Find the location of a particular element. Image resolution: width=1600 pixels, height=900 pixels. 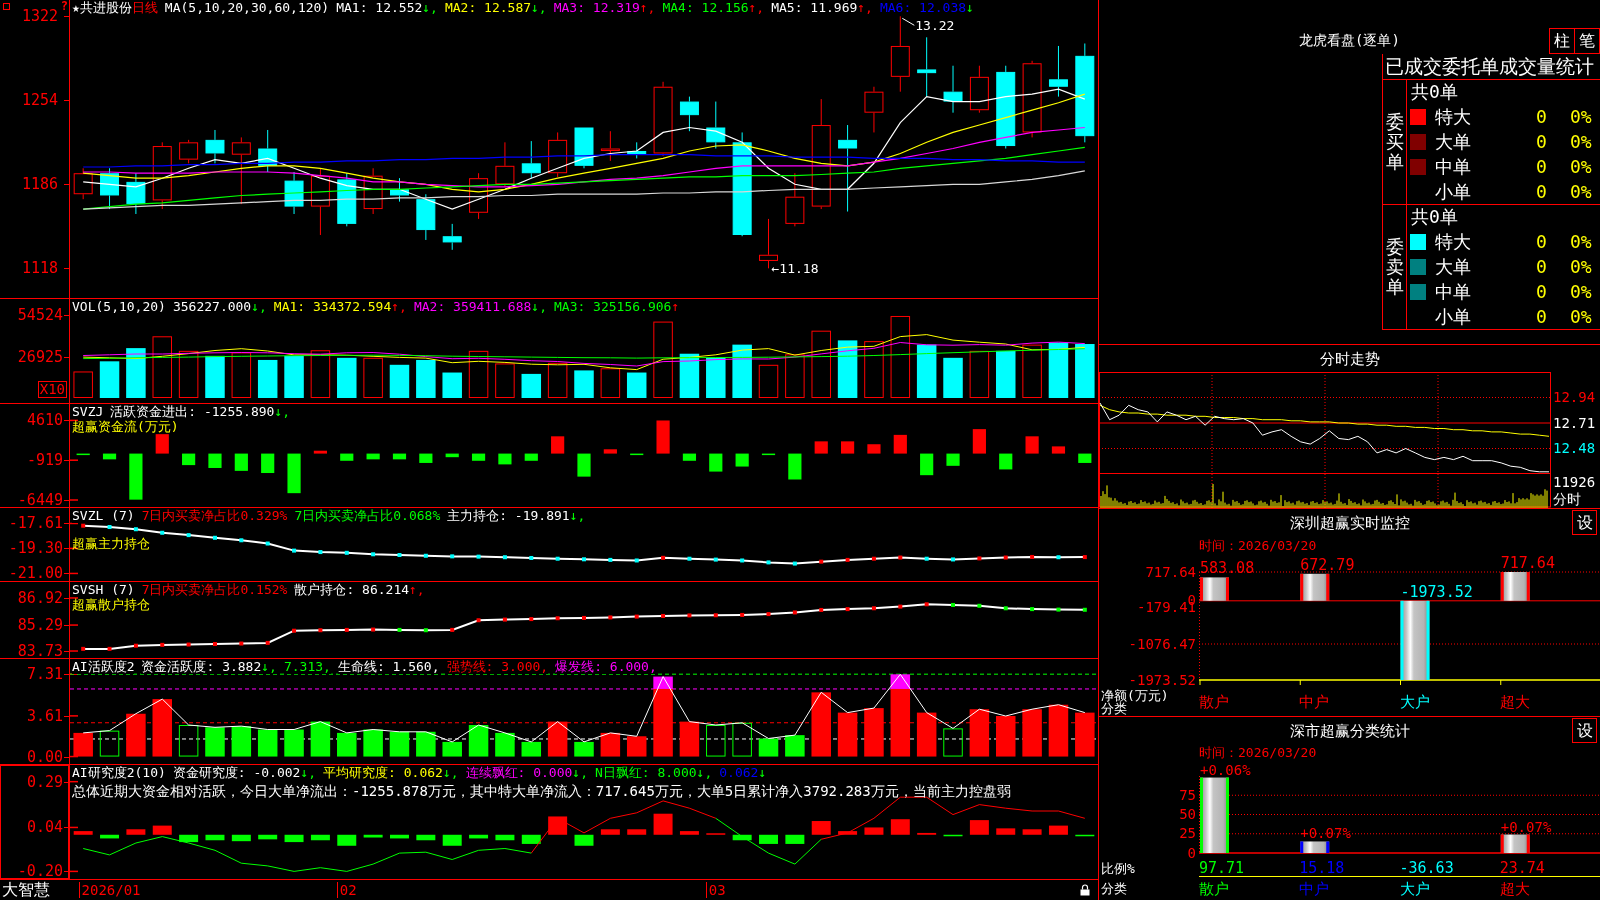

square-icon is located at coordinates (6, 6).